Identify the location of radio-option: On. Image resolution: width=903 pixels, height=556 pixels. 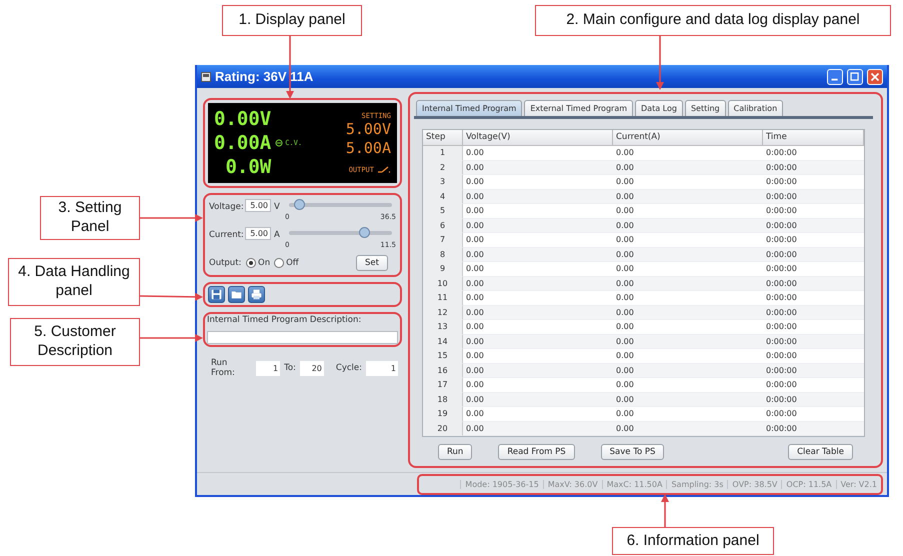
(258, 263).